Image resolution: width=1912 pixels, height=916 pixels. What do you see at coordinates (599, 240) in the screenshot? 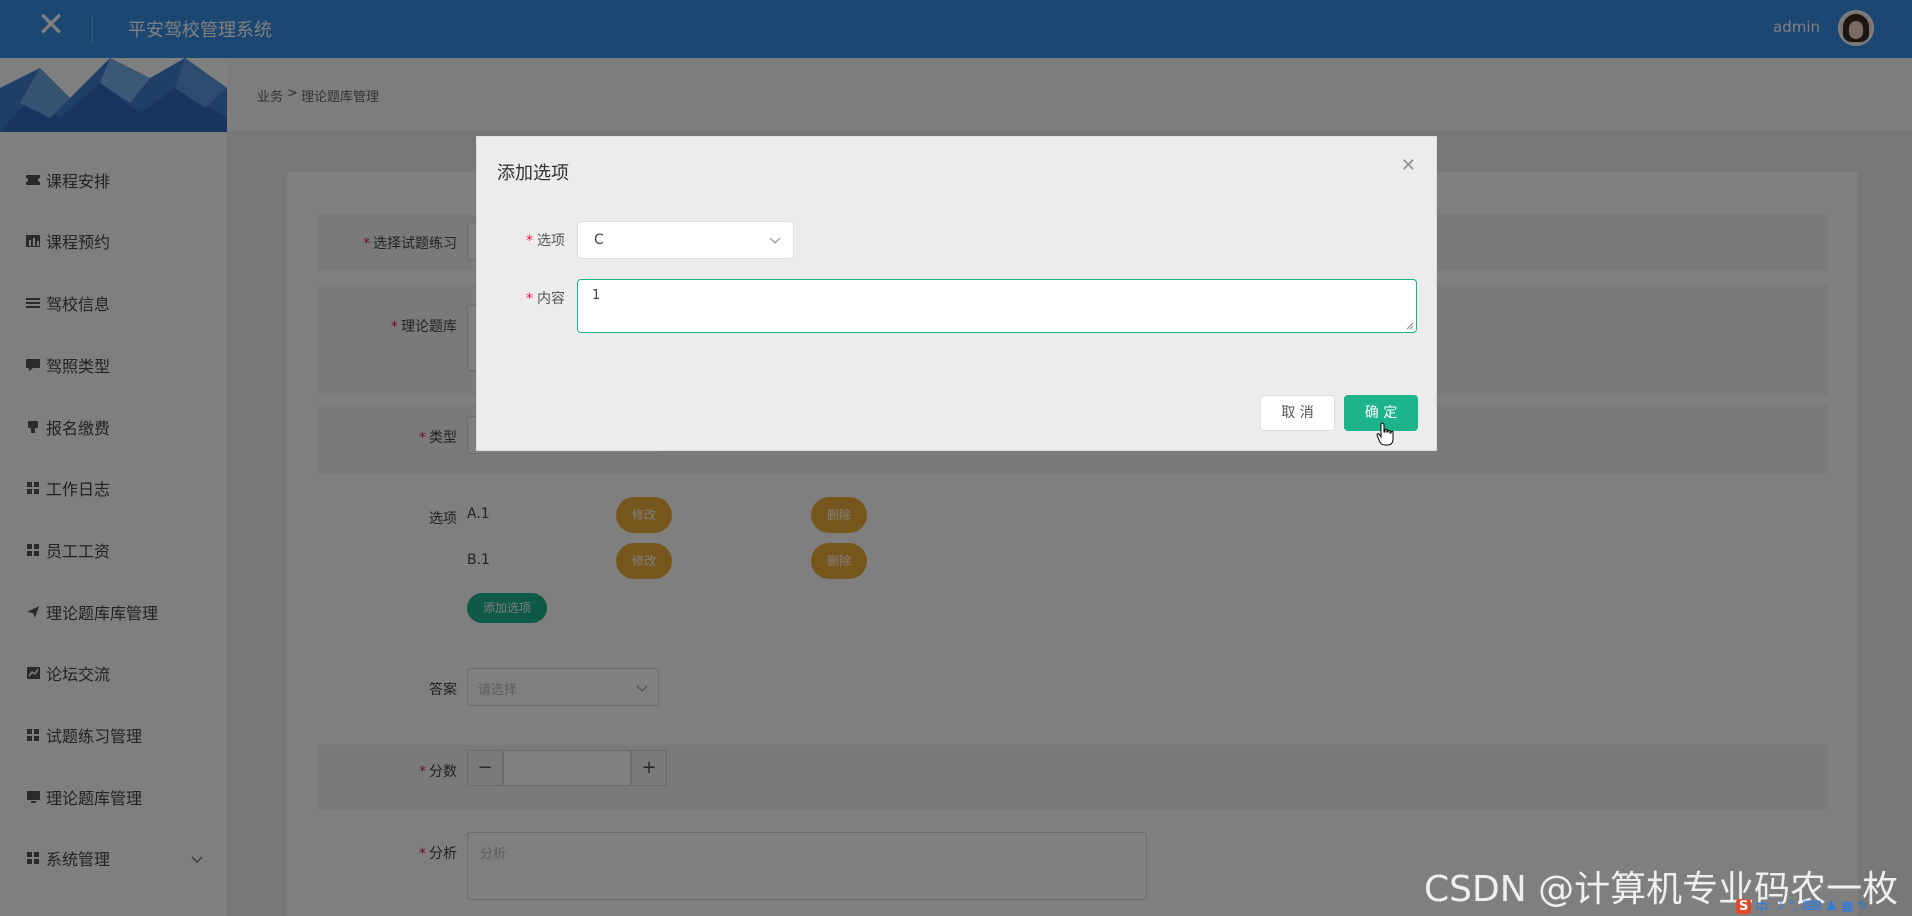
I see `dialog-option-value: C` at bounding box center [599, 240].